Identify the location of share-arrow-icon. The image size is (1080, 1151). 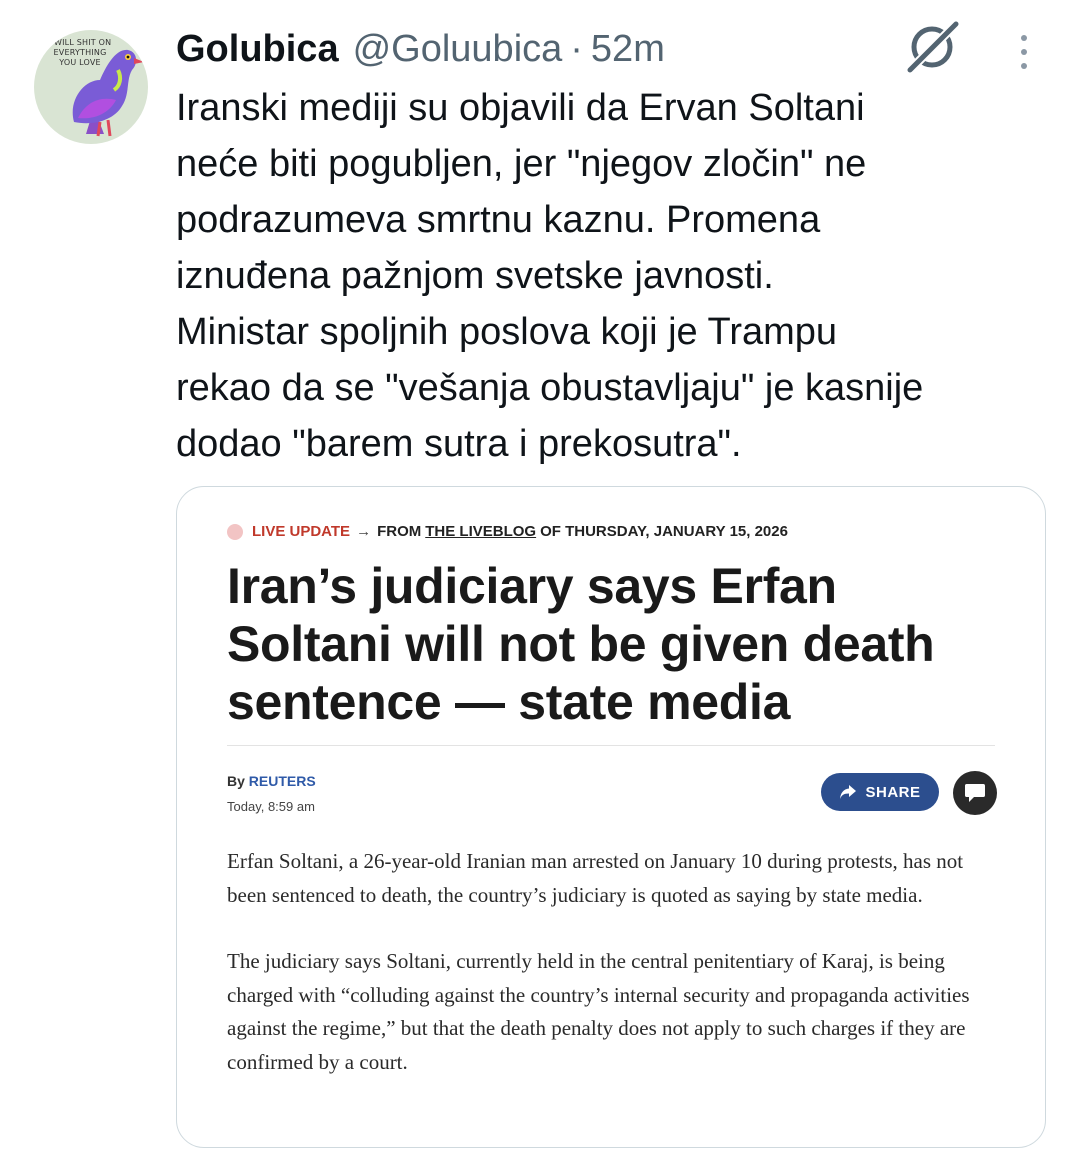
(848, 792).